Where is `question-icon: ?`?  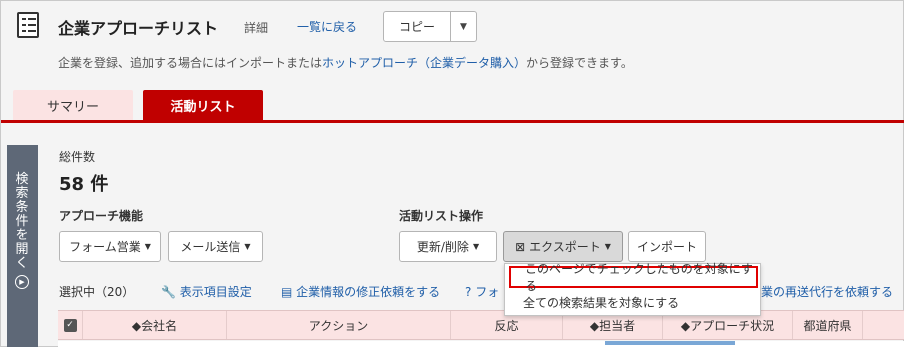 question-icon: ? is located at coordinates (468, 292).